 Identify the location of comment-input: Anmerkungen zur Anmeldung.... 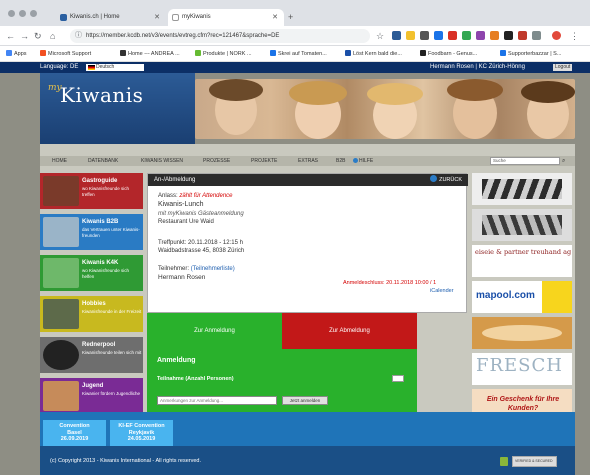
(217, 400).